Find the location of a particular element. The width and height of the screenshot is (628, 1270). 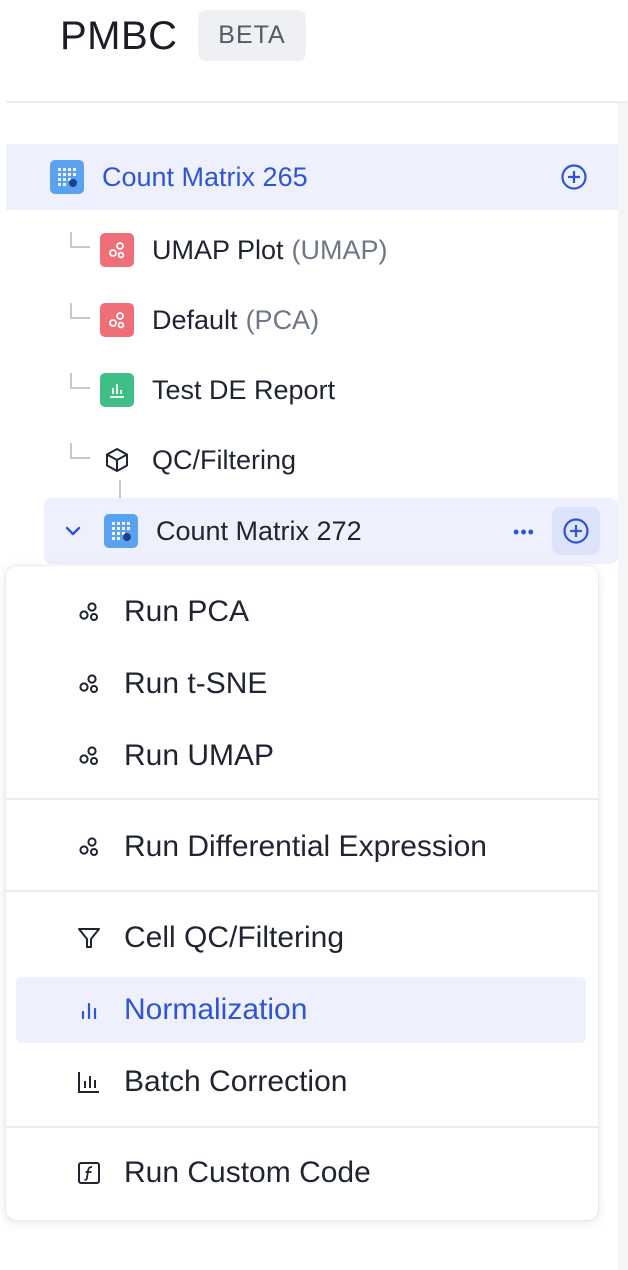

menu-item-cell-qc-filtering: Cell QC/Filtering is located at coordinates (302, 938).